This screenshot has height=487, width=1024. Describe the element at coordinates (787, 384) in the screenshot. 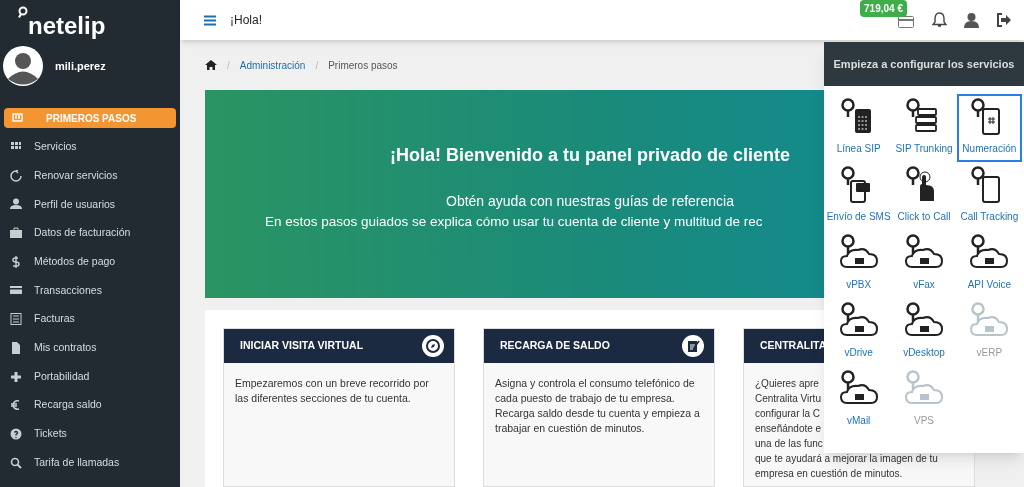

I see `card-text: ¿Quieres apre` at that location.